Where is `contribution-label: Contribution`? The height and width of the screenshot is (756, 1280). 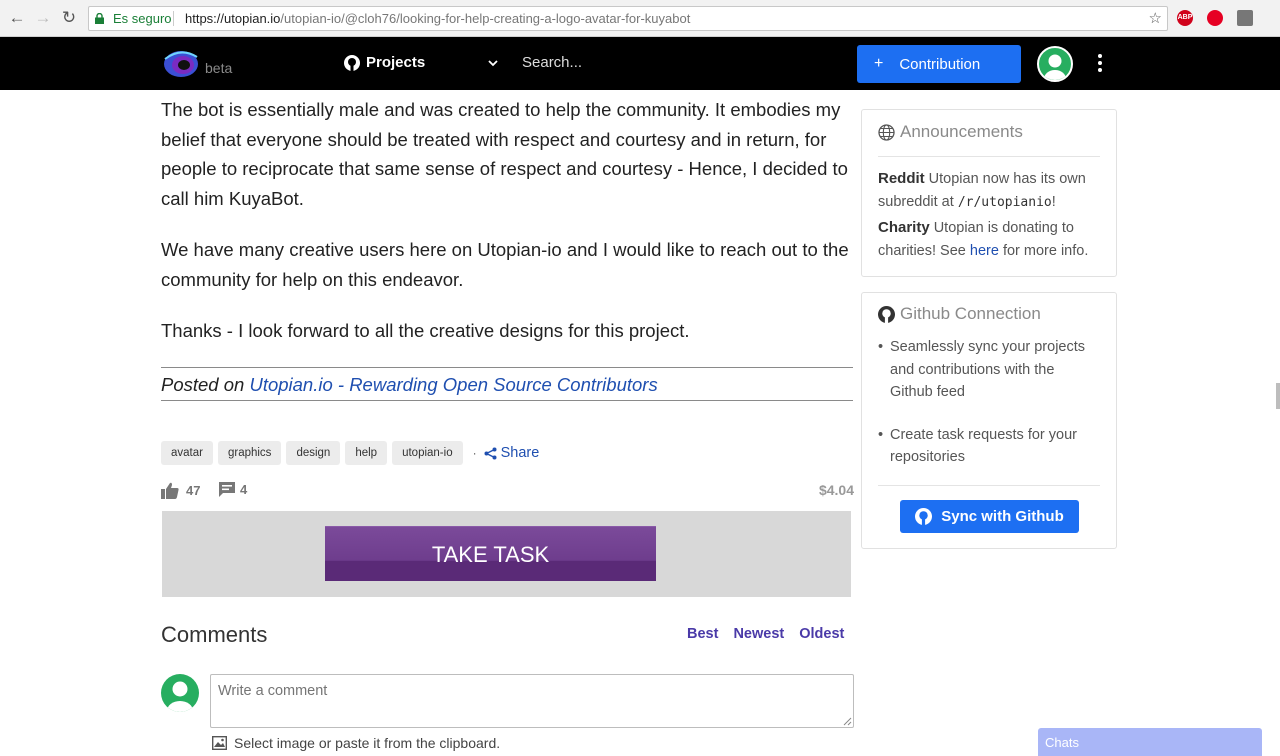
contribution-label: Contribution is located at coordinates (940, 64).